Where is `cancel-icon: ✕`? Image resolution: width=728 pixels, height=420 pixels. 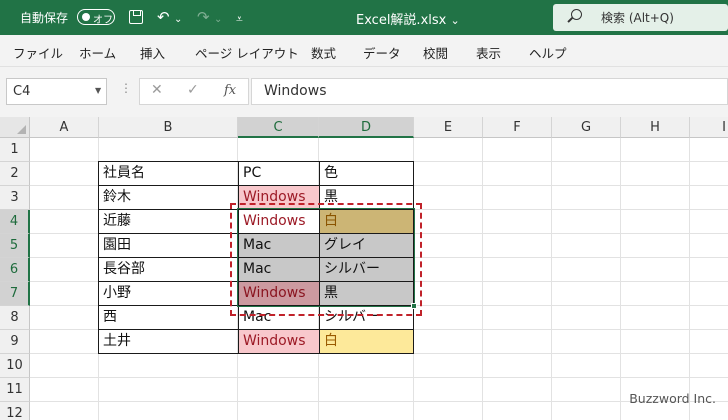 cancel-icon: ✕ is located at coordinates (157, 90).